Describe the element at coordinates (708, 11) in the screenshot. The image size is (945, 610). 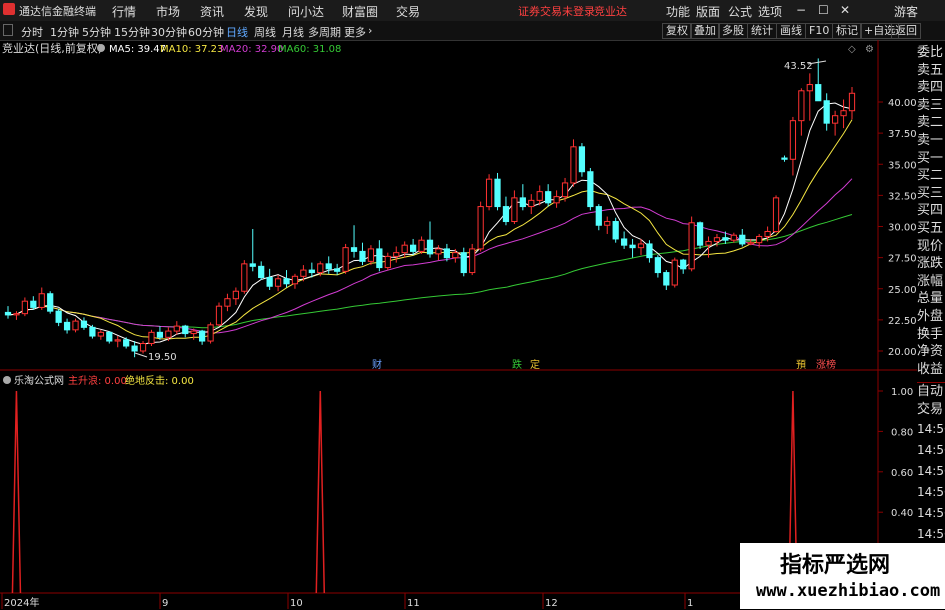
I see `menu-layout: 版面` at that location.